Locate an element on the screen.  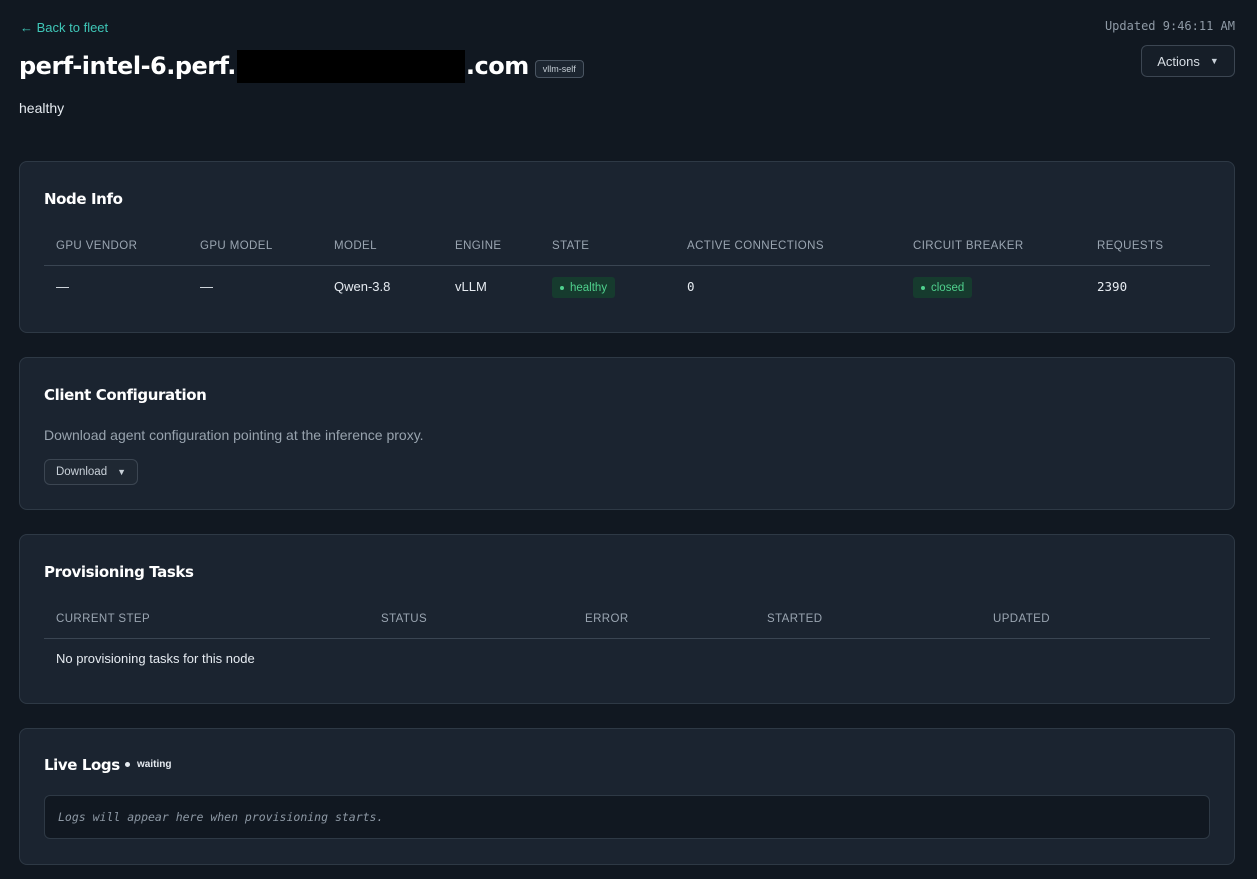
actions-button: Actions ▼ is located at coordinates (1188, 61).